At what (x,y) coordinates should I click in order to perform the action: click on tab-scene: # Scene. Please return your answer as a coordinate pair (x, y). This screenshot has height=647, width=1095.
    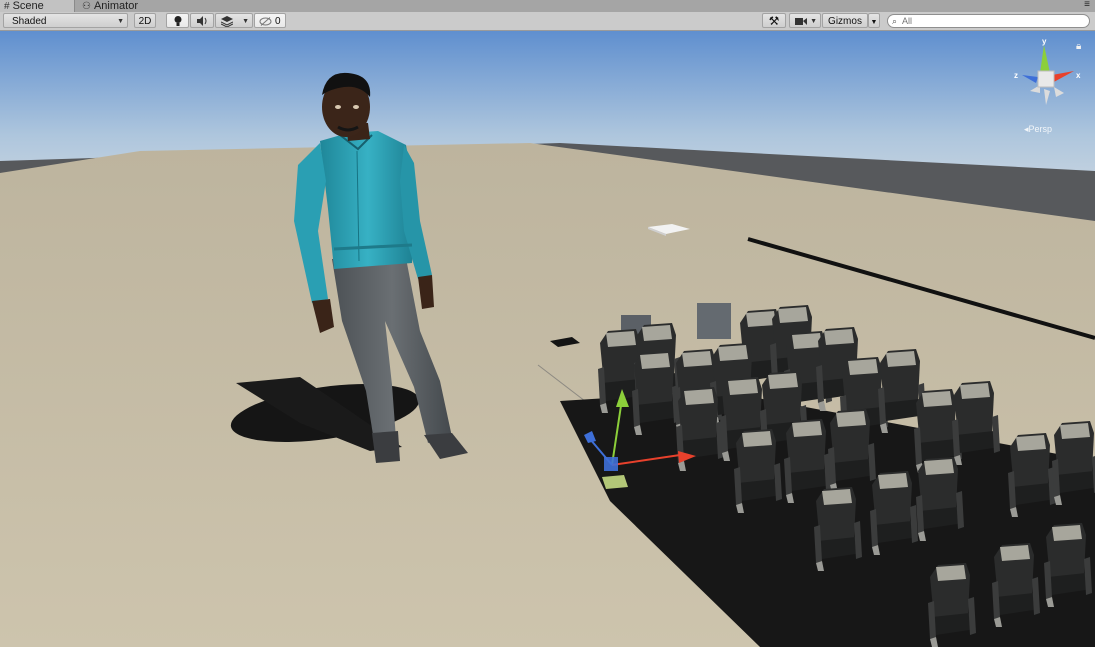
    Looking at the image, I should click on (37, 6).